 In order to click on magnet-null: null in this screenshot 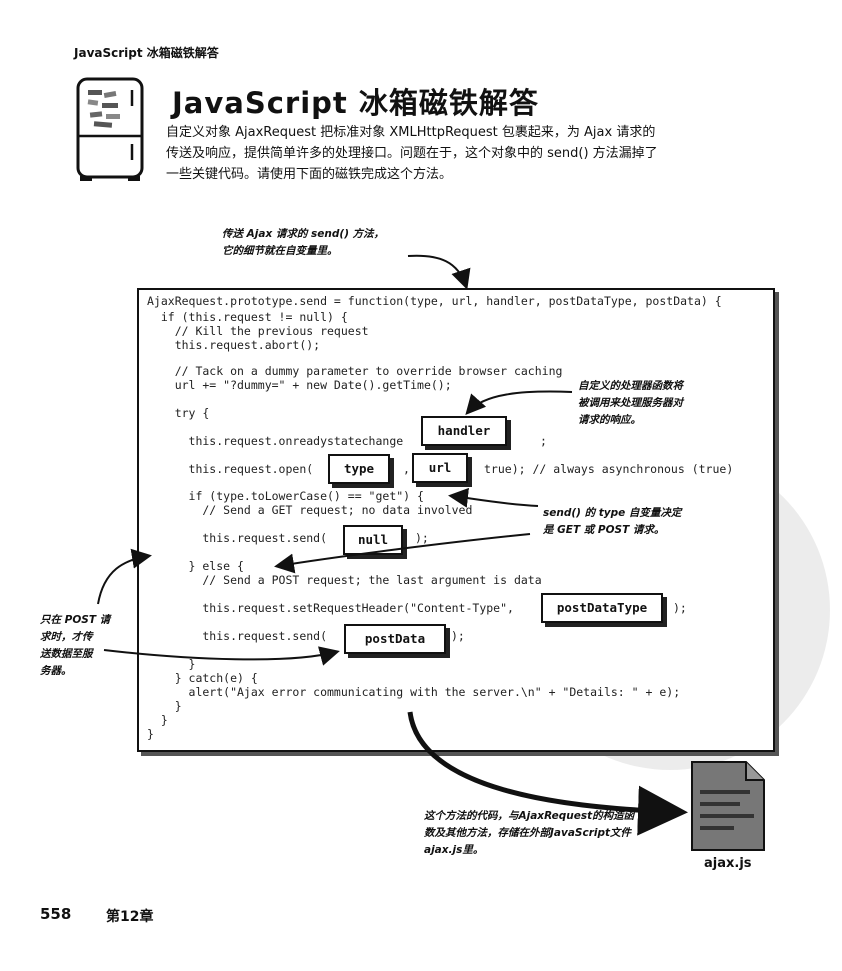, I will do `click(373, 540)`.